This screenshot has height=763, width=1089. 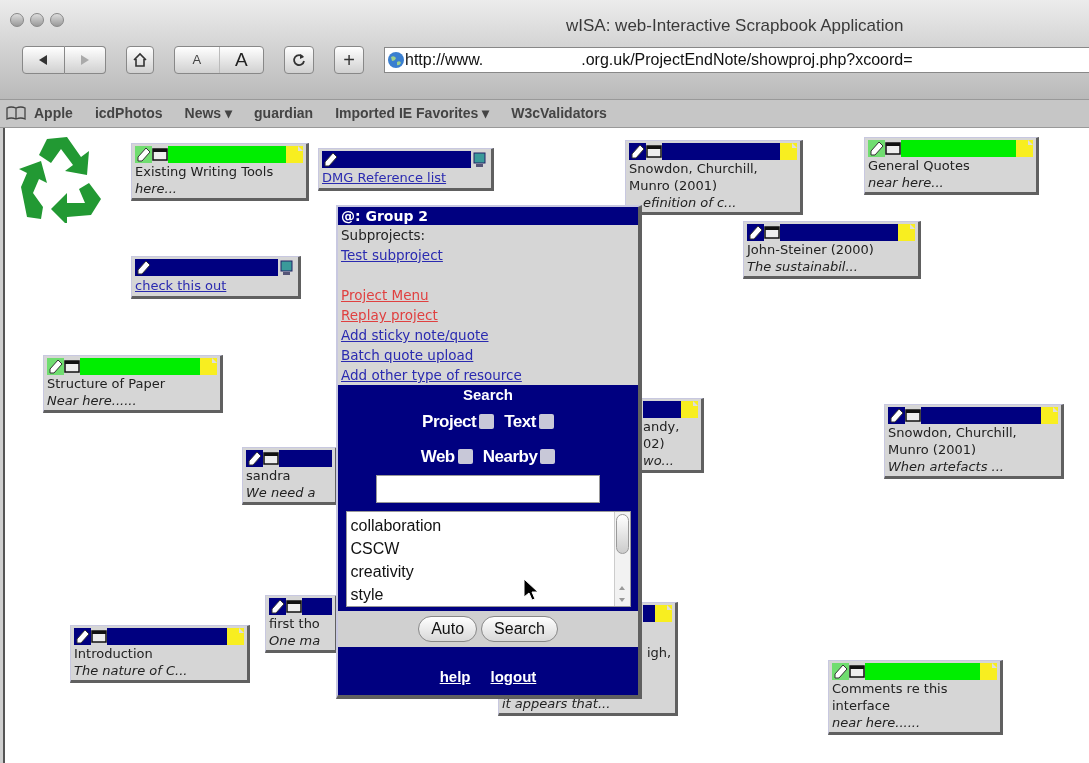 I want to click on note-title: General Quotes, so click(x=919, y=165).